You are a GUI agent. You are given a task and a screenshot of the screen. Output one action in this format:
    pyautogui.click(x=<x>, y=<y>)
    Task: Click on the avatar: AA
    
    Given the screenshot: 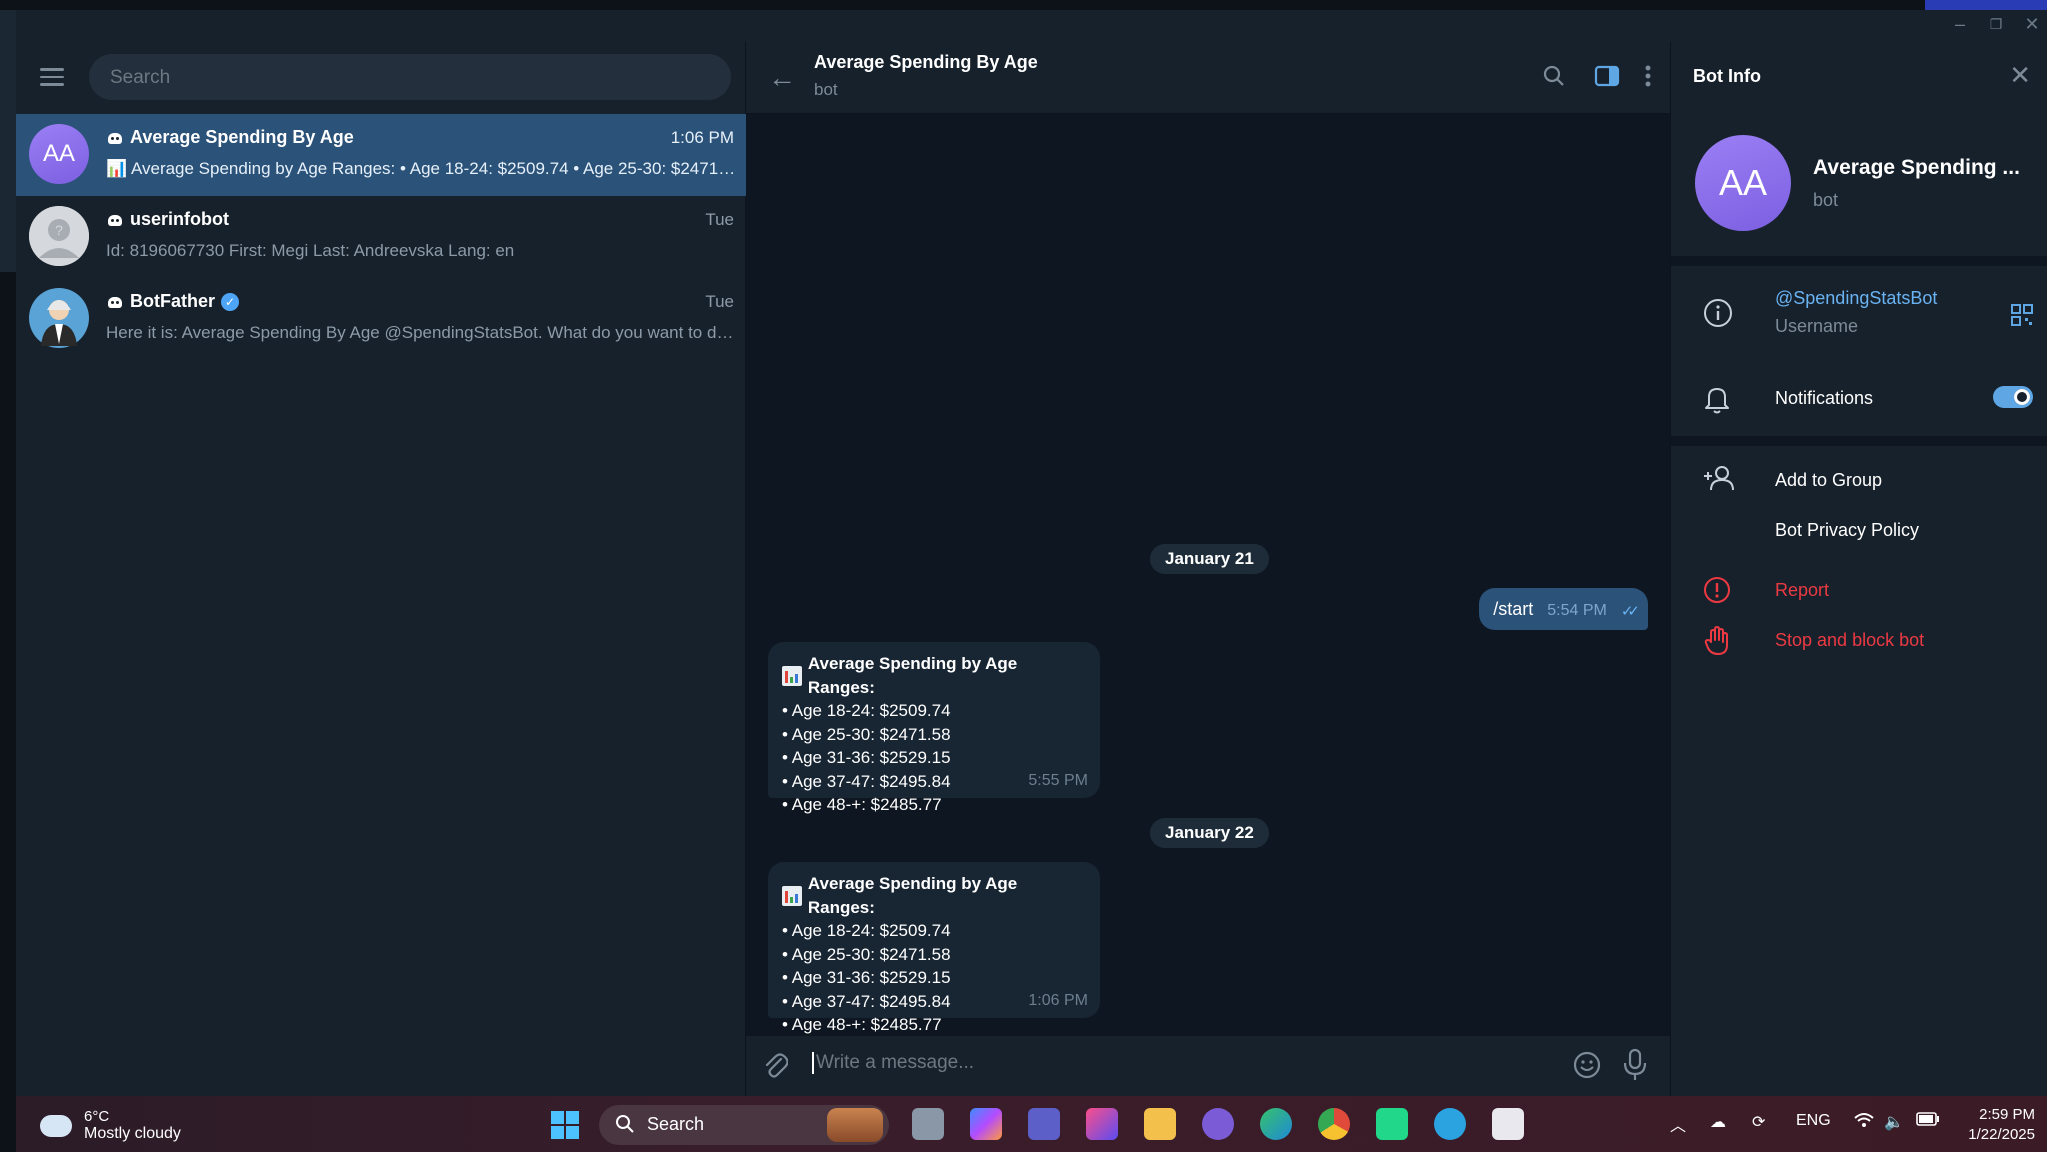 What is the action you would take?
    pyautogui.click(x=59, y=154)
    